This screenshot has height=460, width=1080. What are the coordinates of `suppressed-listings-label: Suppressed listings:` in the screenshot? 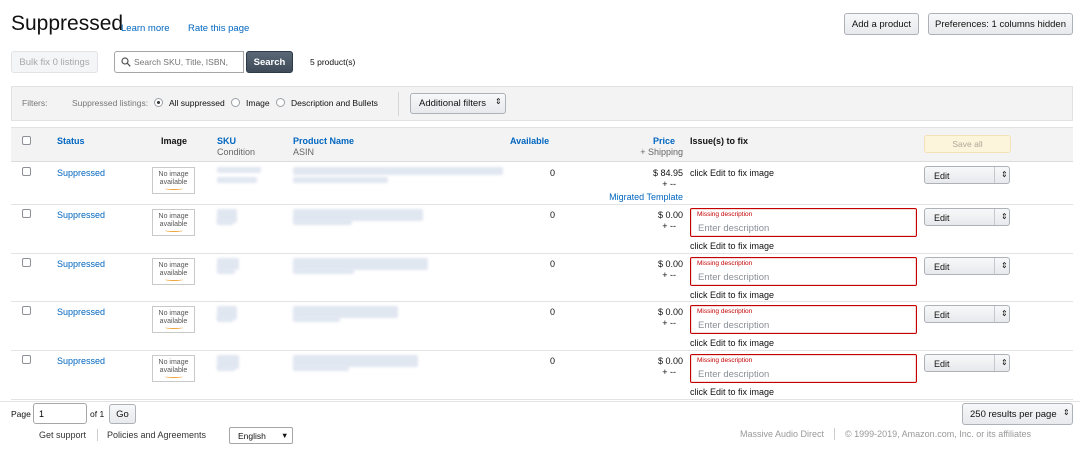 It's located at (110, 103).